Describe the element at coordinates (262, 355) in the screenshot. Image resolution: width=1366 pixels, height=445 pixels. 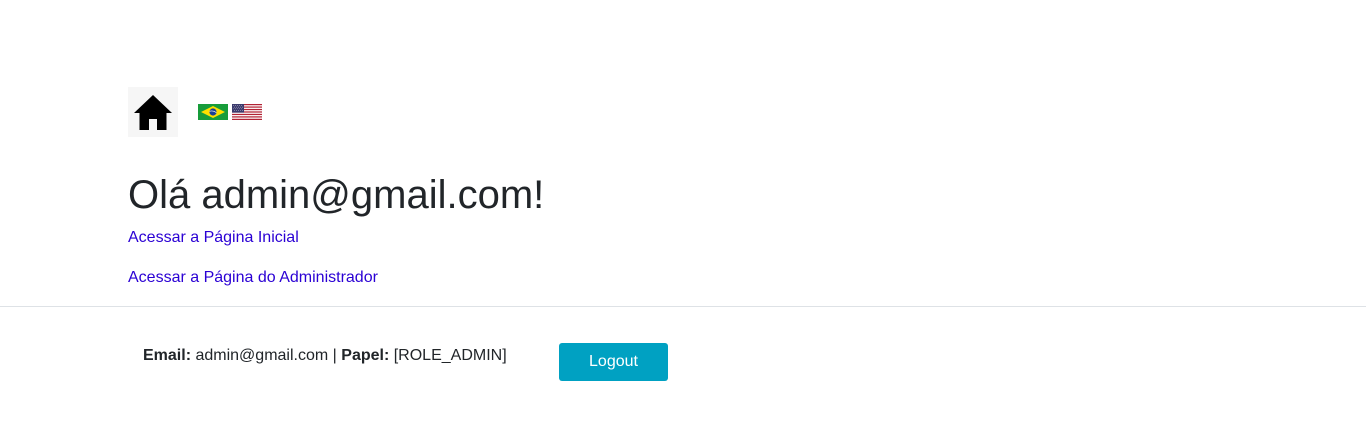
I see `email-value: admin@gmail.com` at that location.